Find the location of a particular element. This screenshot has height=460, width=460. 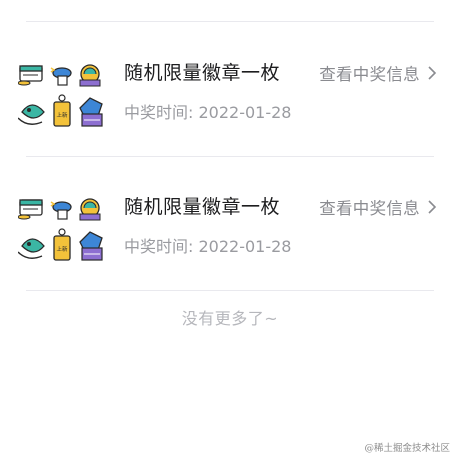

watermark: @稀土掘金技术社区 is located at coordinates (407, 448).